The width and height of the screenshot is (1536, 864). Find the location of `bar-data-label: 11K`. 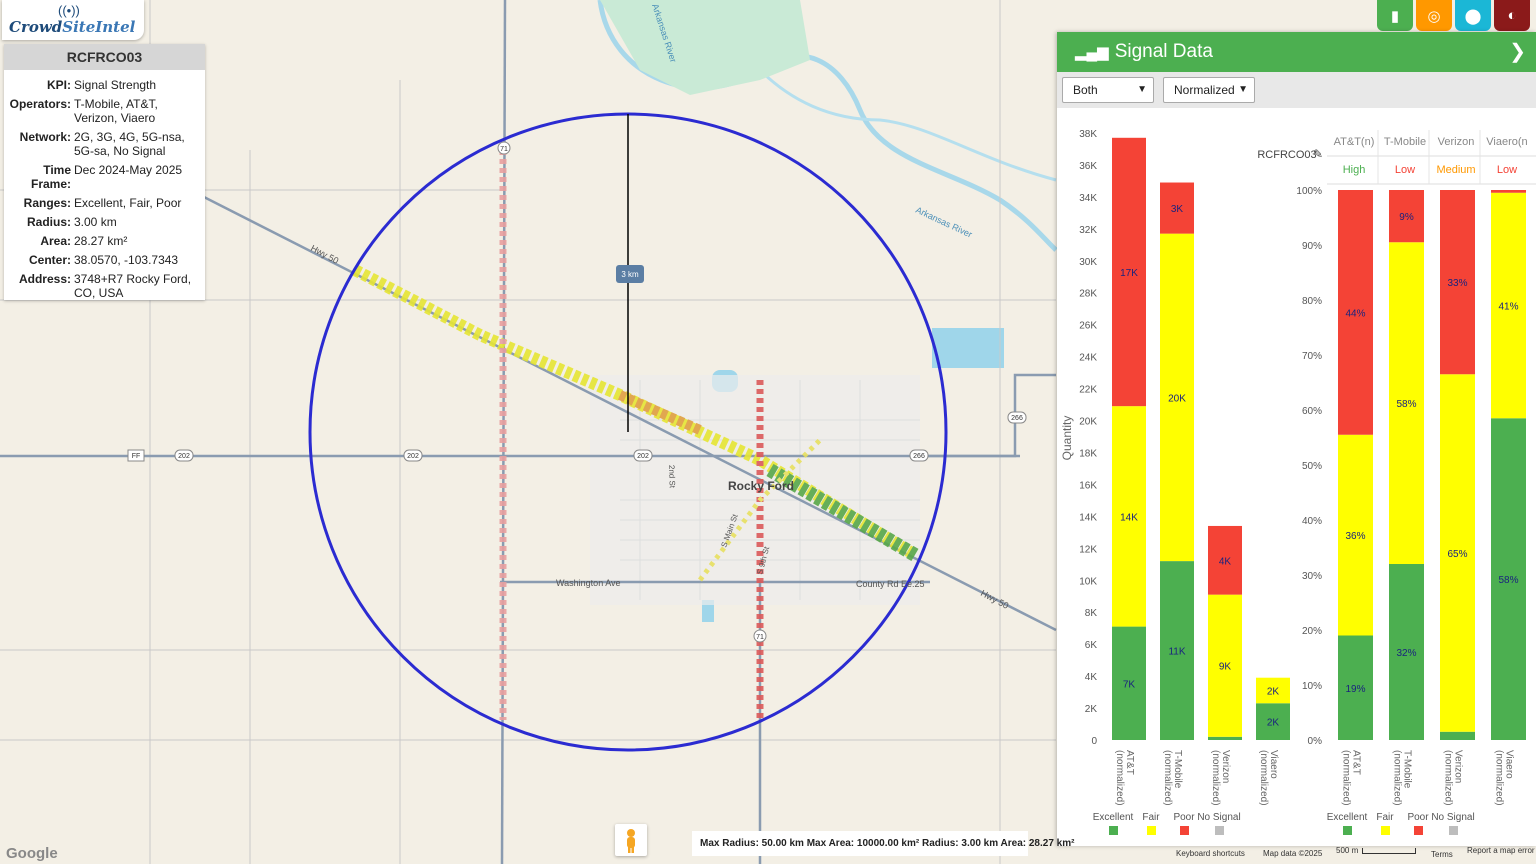

bar-data-label: 11K is located at coordinates (1176, 652).